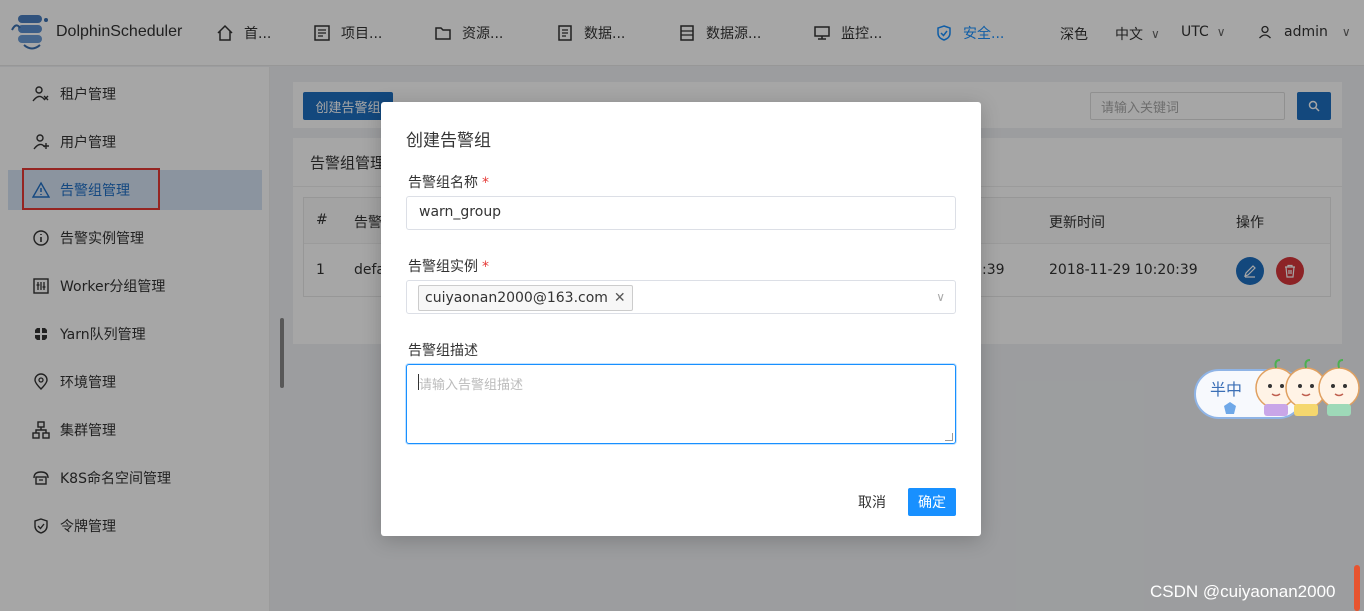 Image resolution: width=1364 pixels, height=611 pixels. What do you see at coordinates (1243, 591) in the screenshot?
I see `watermark: CSDN @cuiyaonan2000` at bounding box center [1243, 591].